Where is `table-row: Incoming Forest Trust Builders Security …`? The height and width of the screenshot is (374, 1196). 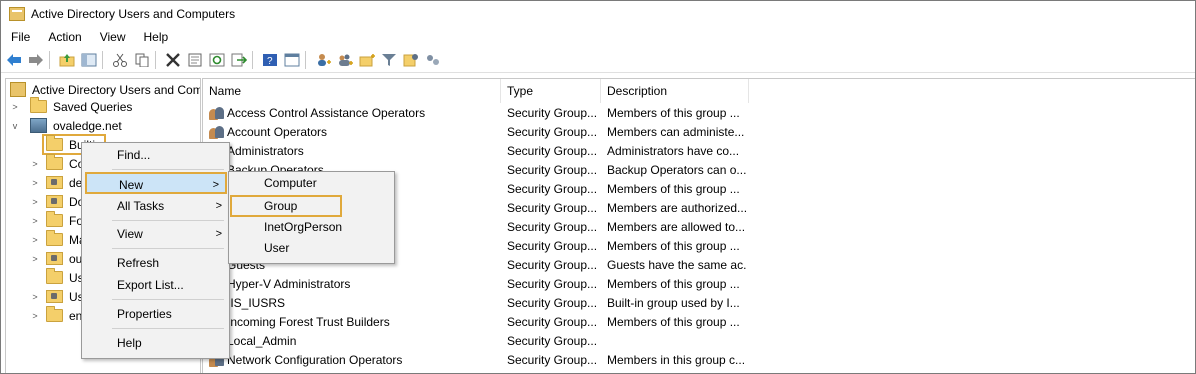
table-row: Incoming Forest Trust Builders Security … is located at coordinates (503, 322).